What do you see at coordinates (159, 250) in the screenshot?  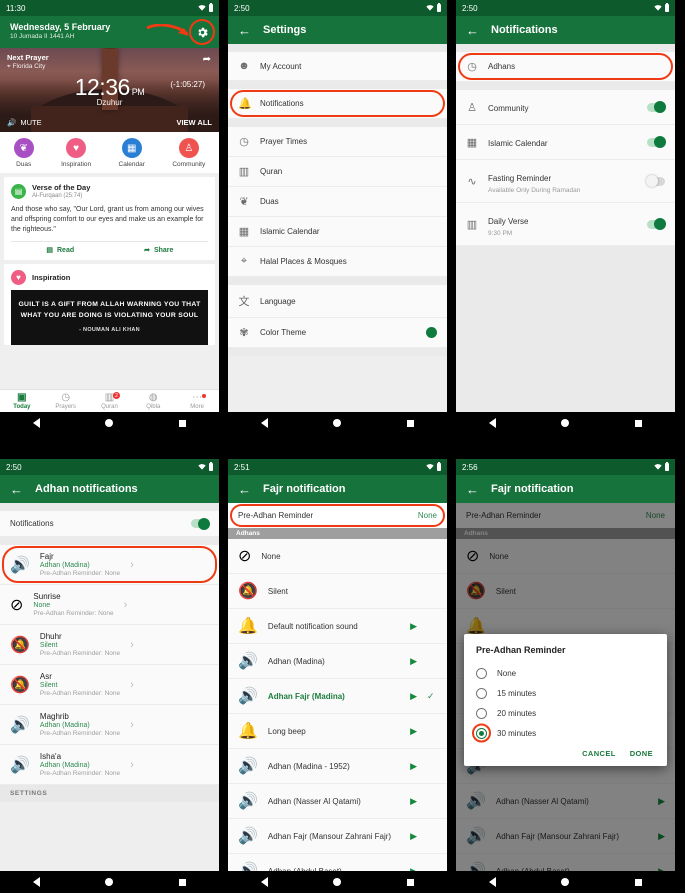 I see `share-button: ➦ Share` at bounding box center [159, 250].